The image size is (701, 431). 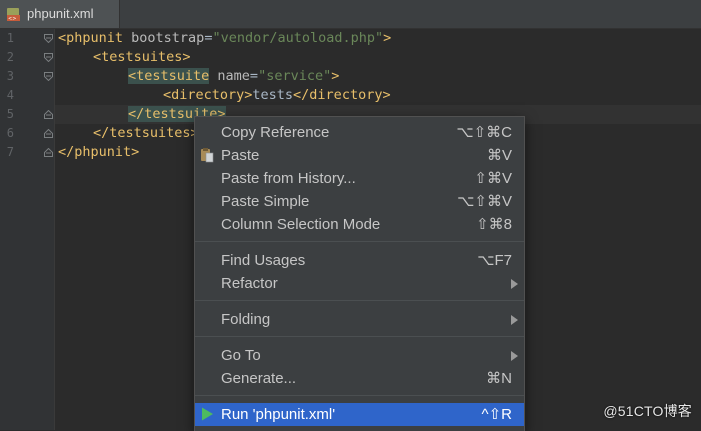 I want to click on line-number: 3, so click(x=10, y=76).